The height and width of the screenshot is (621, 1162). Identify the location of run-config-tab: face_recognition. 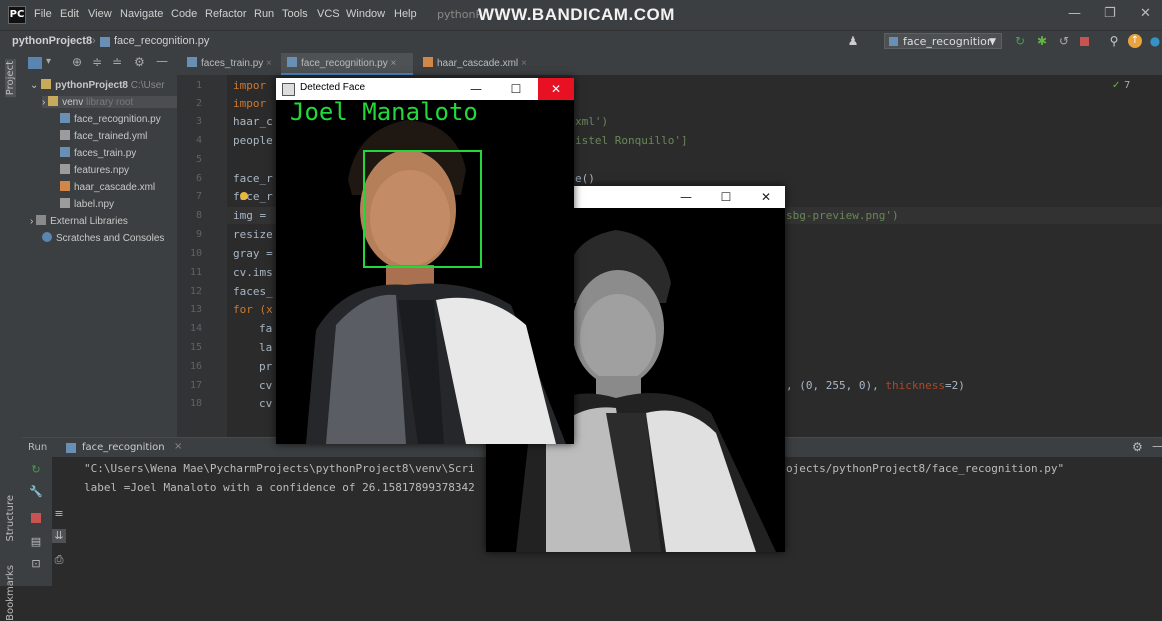
(123, 447).